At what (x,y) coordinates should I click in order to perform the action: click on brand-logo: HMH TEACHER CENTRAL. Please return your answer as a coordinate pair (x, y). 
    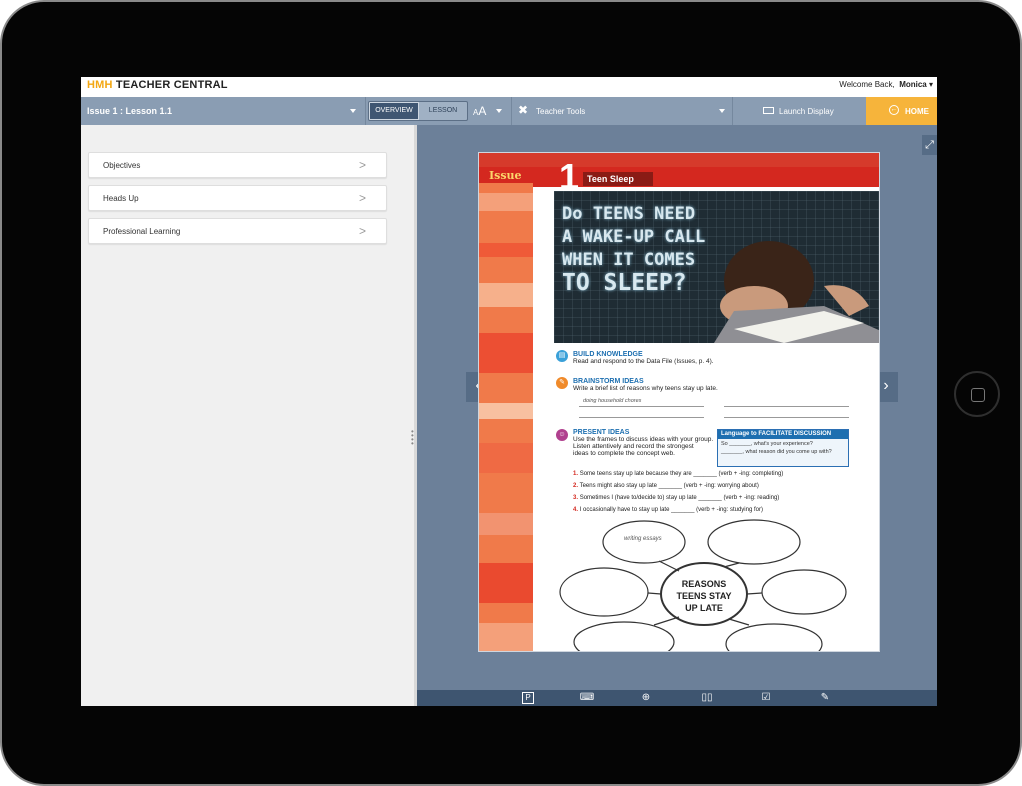
    Looking at the image, I should click on (157, 85).